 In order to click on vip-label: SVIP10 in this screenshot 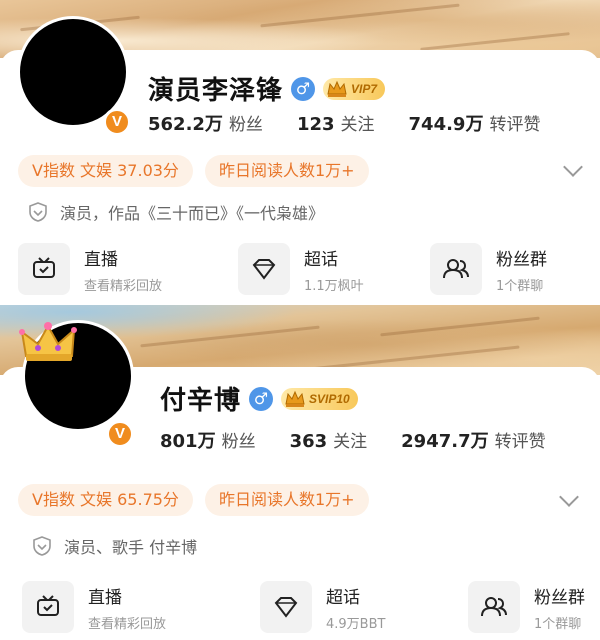, I will do `click(329, 398)`.